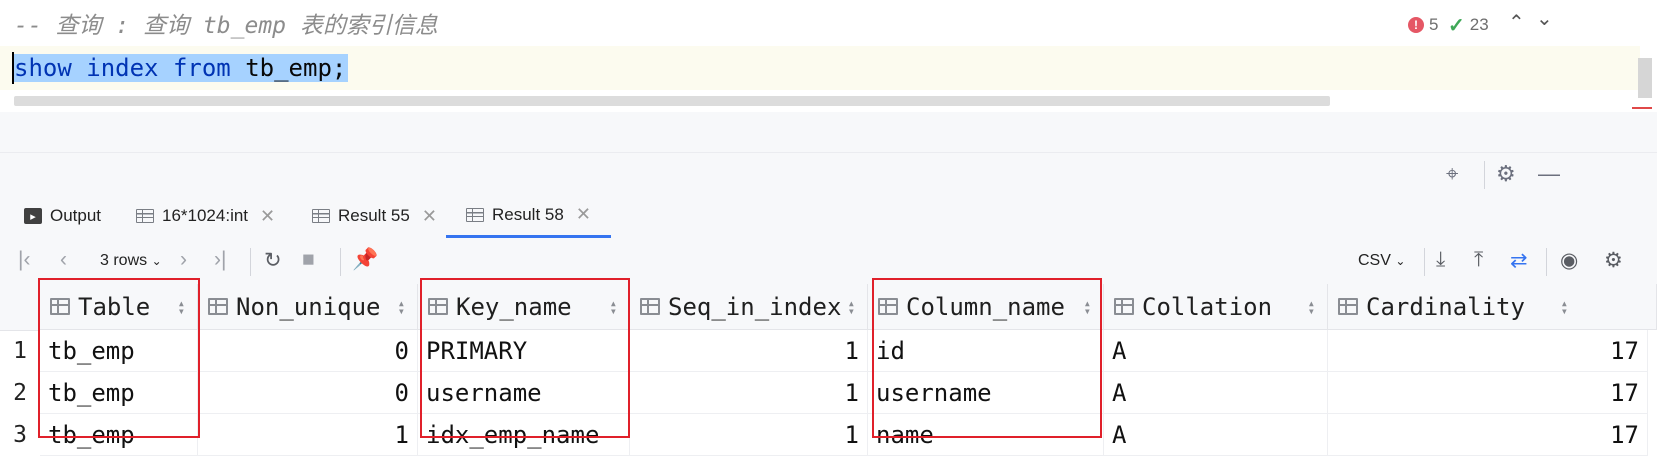  Describe the element at coordinates (1549, 174) in the screenshot. I see `minimize-icon: —` at that location.